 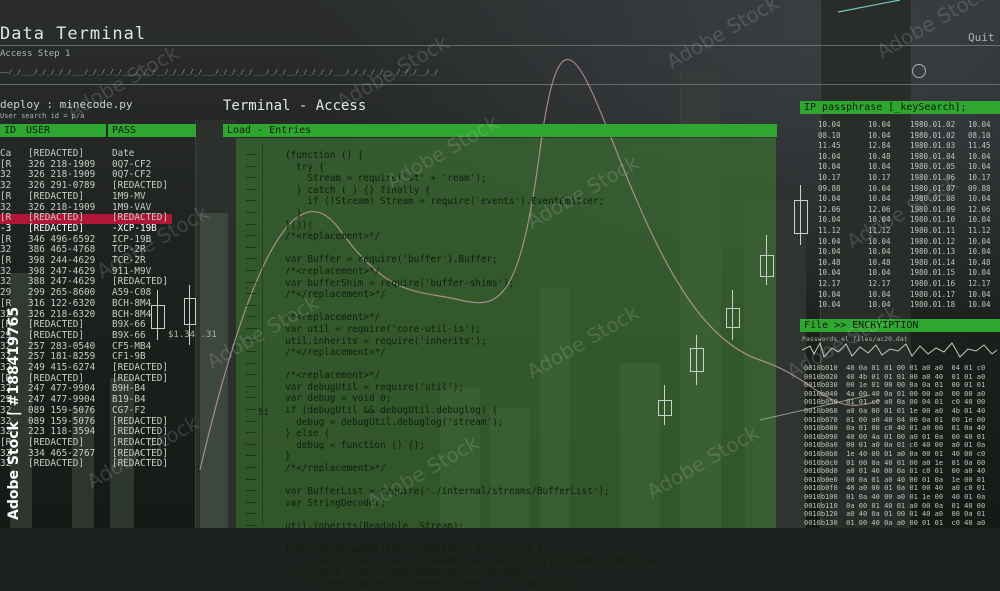 What do you see at coordinates (6, 218) in the screenshot?
I see `table-cell: [R` at bounding box center [6, 218].